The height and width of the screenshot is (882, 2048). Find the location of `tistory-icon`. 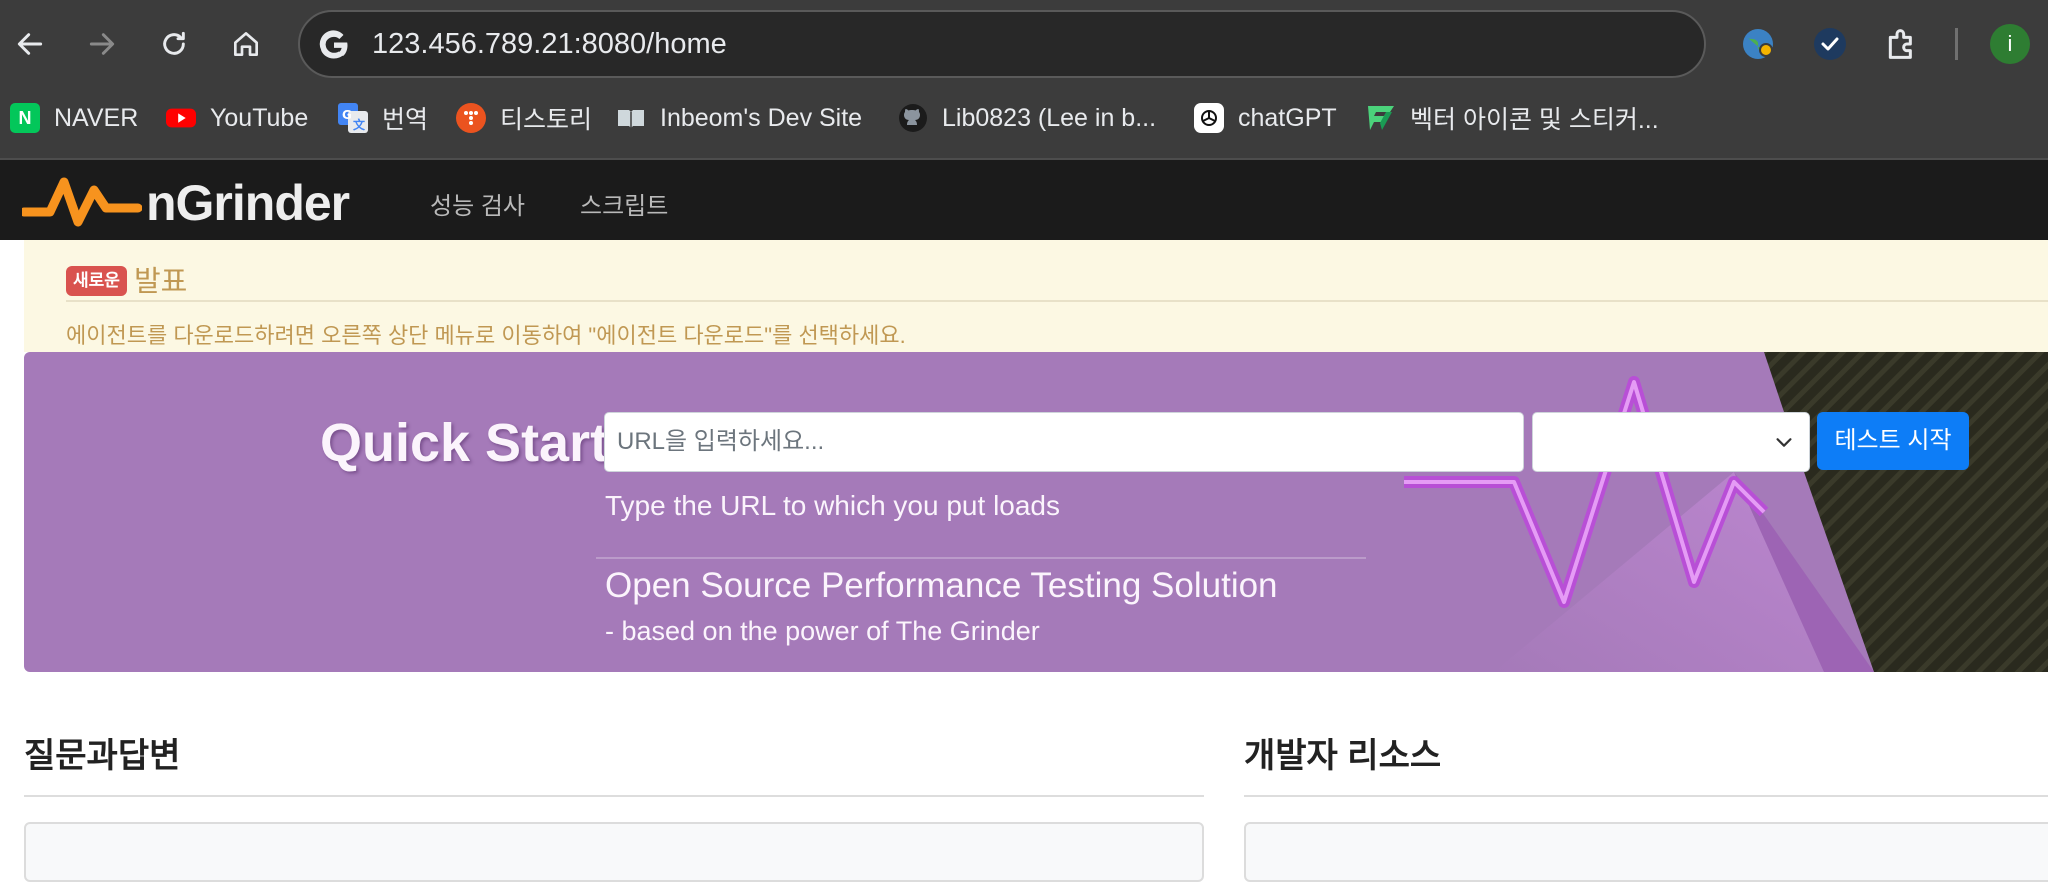

tistory-icon is located at coordinates (471, 118).